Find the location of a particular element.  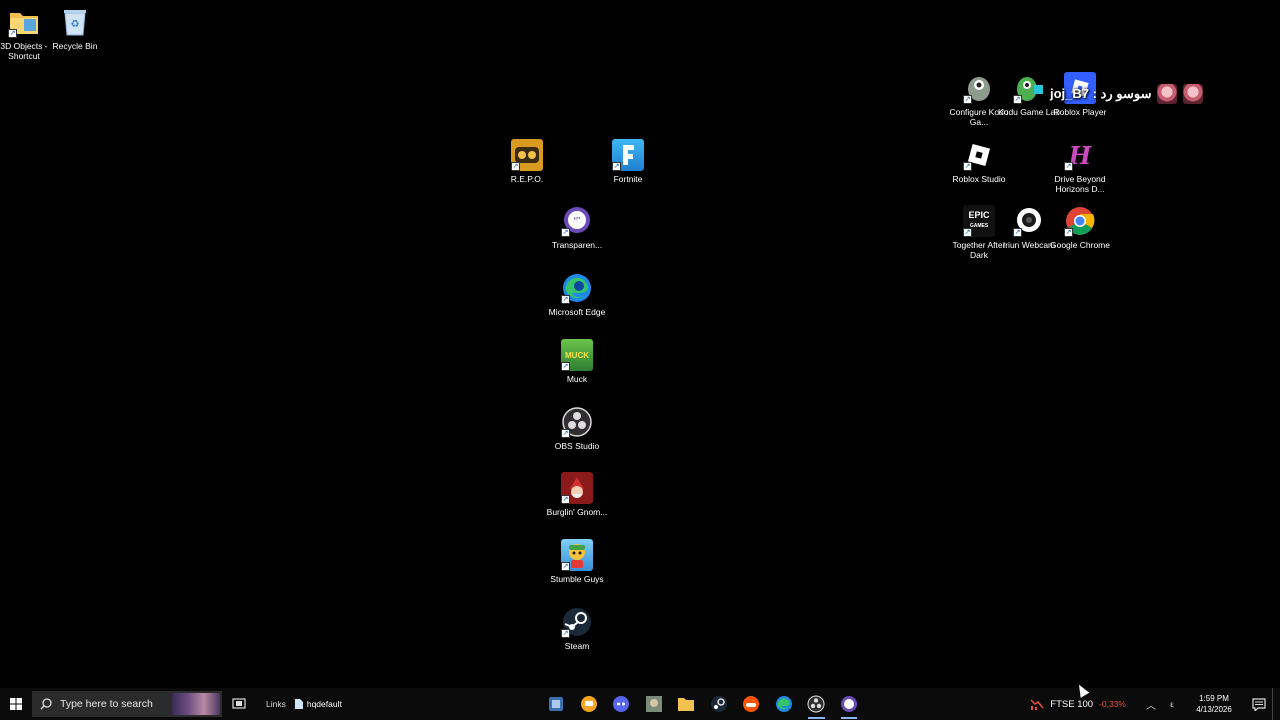

icon-label: R.E.P.O. is located at coordinates (527, 179).